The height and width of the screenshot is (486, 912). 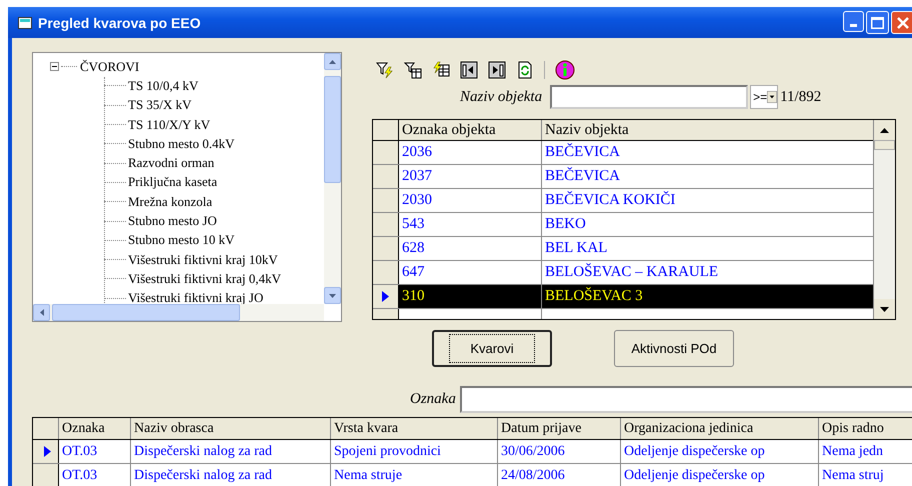 I want to click on table-cell: 30/06/2006, so click(x=559, y=451).